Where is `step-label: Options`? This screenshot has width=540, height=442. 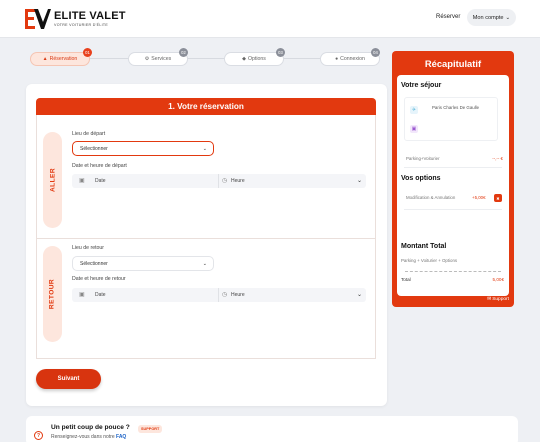
step-label: Options is located at coordinates (256, 59).